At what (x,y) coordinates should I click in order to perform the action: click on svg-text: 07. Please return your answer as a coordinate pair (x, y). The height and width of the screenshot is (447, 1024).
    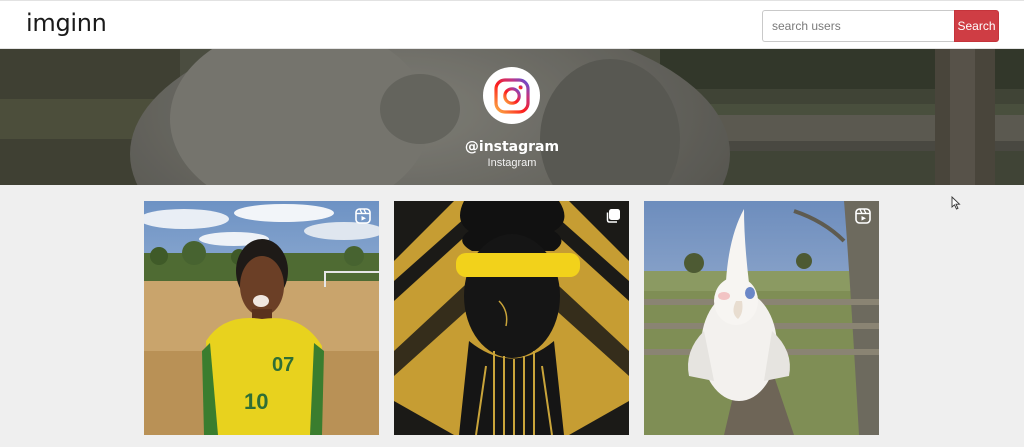
    Looking at the image, I should click on (283, 365).